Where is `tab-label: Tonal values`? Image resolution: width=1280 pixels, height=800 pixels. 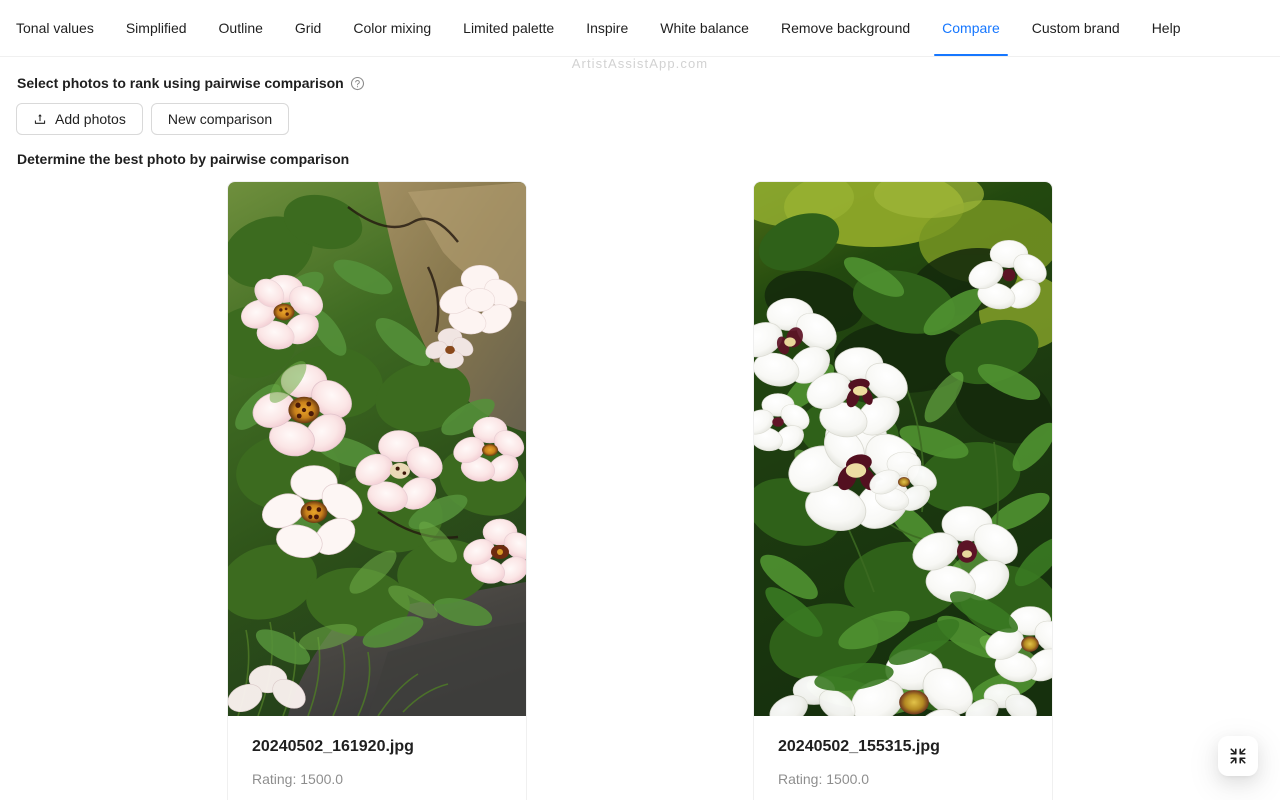 tab-label: Tonal values is located at coordinates (55, 28).